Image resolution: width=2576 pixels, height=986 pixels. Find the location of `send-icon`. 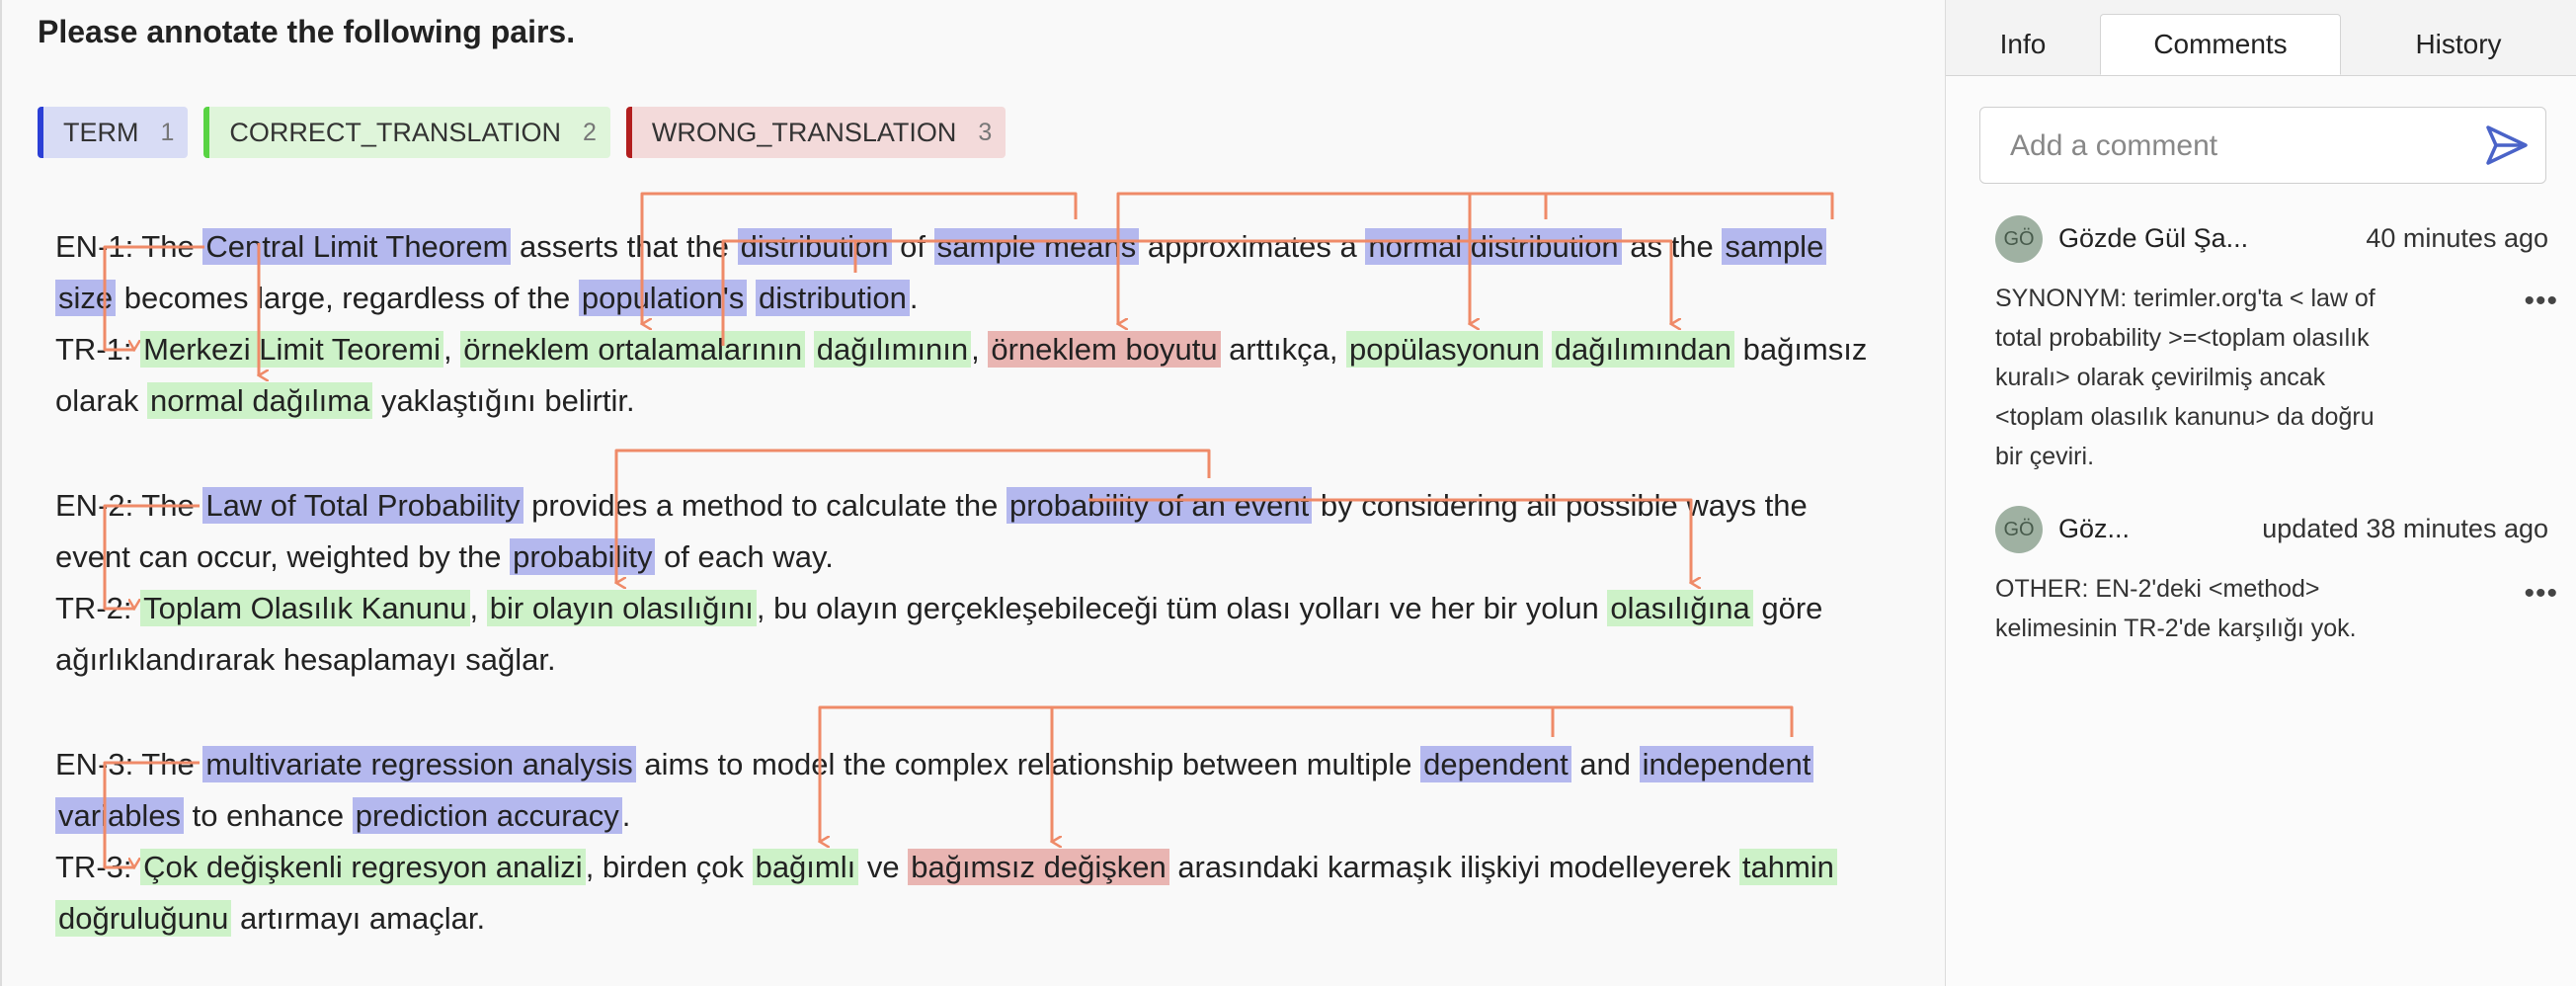

send-icon is located at coordinates (2507, 145).